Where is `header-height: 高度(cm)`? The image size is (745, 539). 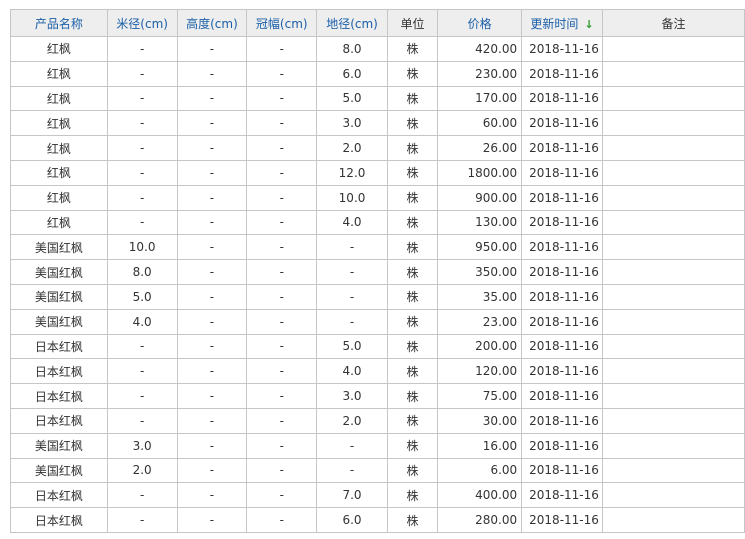
header-height: 高度(cm) is located at coordinates (212, 23).